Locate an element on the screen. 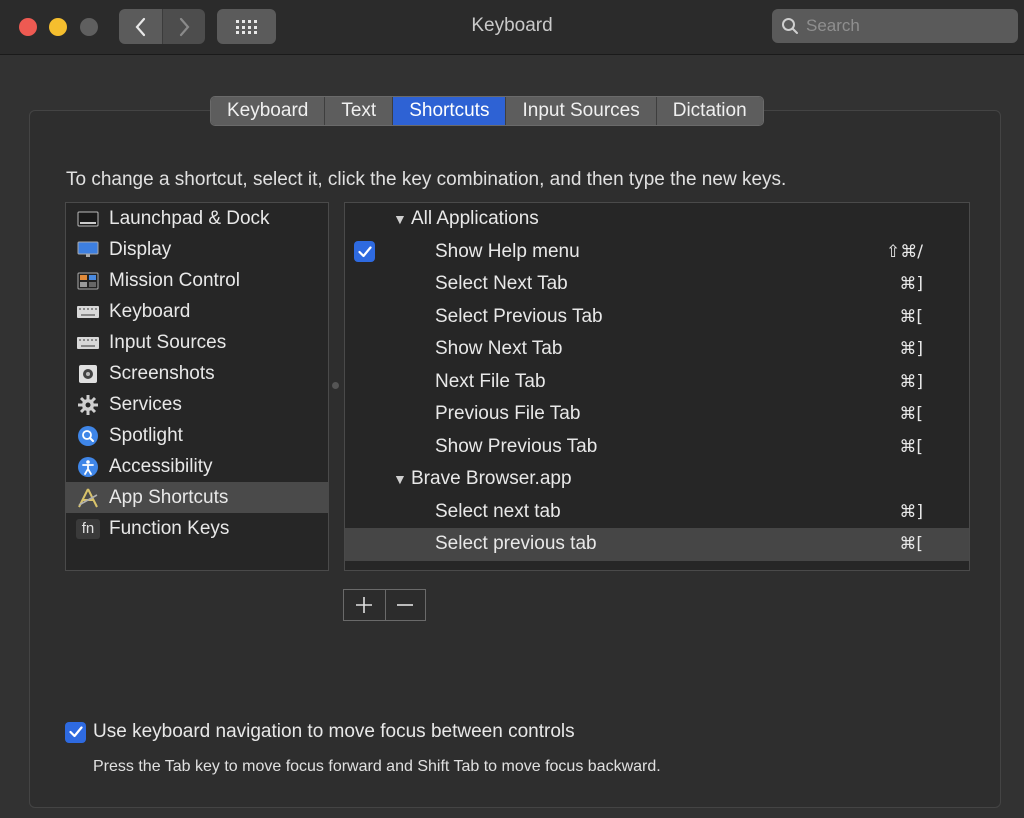 The width and height of the screenshot is (1024, 818). group-brave-browser: ▼ Brave Browser.app is located at coordinates (657, 479).